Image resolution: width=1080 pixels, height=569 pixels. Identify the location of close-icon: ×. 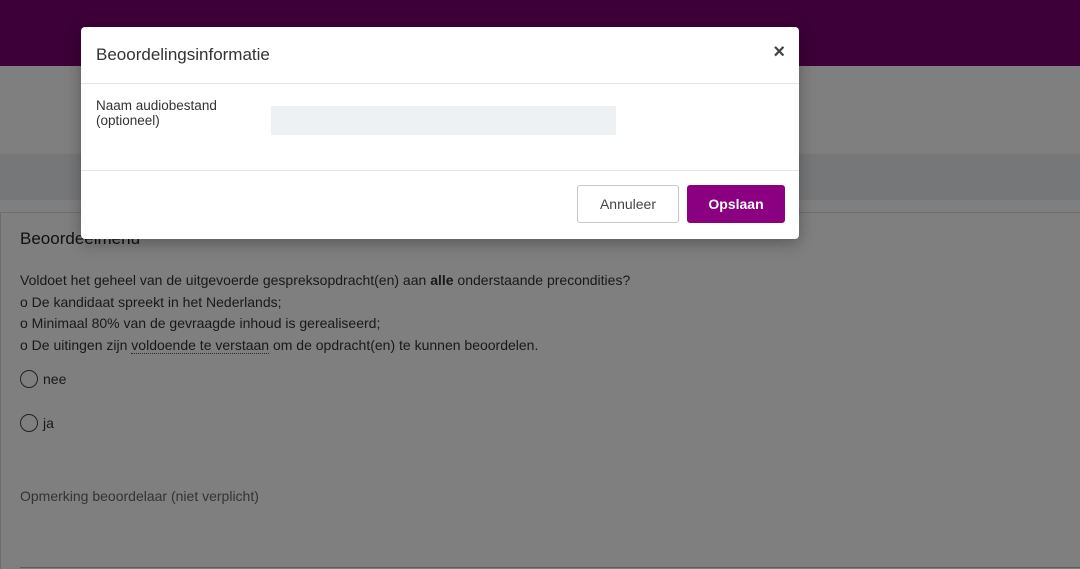
(779, 52).